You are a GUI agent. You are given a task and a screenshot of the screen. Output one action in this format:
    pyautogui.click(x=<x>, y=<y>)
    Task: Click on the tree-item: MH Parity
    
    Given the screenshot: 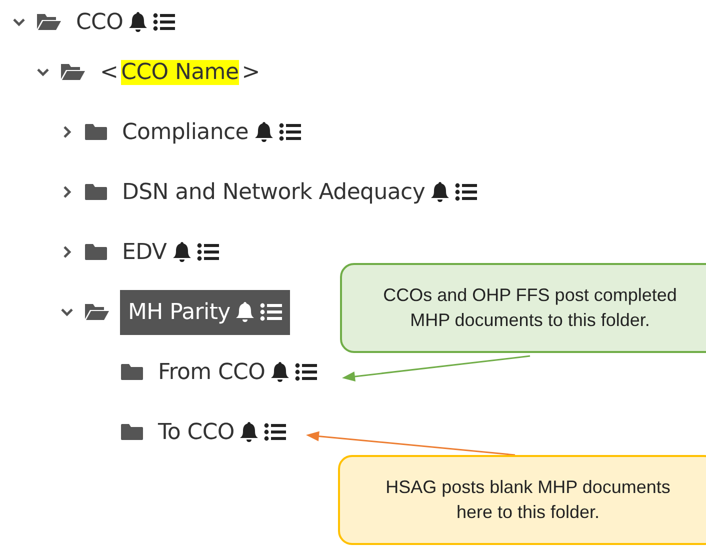 What is the action you would take?
    pyautogui.click(x=205, y=312)
    